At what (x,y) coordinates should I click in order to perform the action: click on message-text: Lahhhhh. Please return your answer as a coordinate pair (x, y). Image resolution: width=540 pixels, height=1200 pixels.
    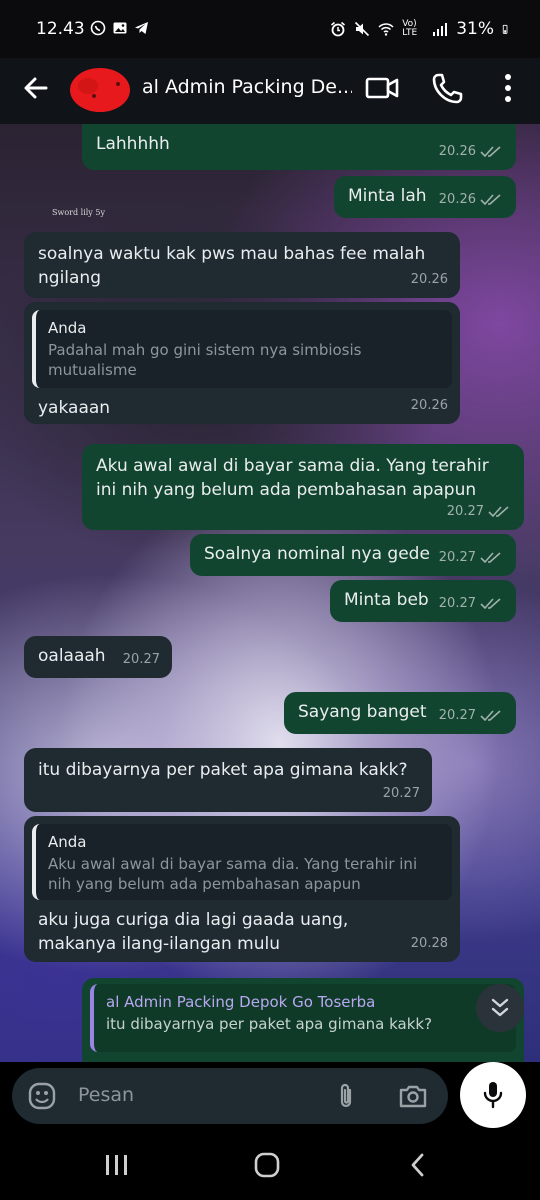
    Looking at the image, I should click on (133, 144).